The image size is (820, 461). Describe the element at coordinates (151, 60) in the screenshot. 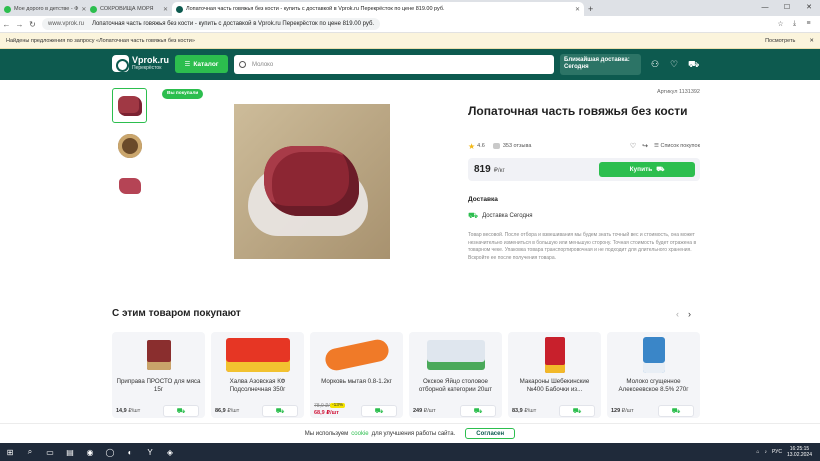

I see `logo-title: Vprok.ru` at that location.